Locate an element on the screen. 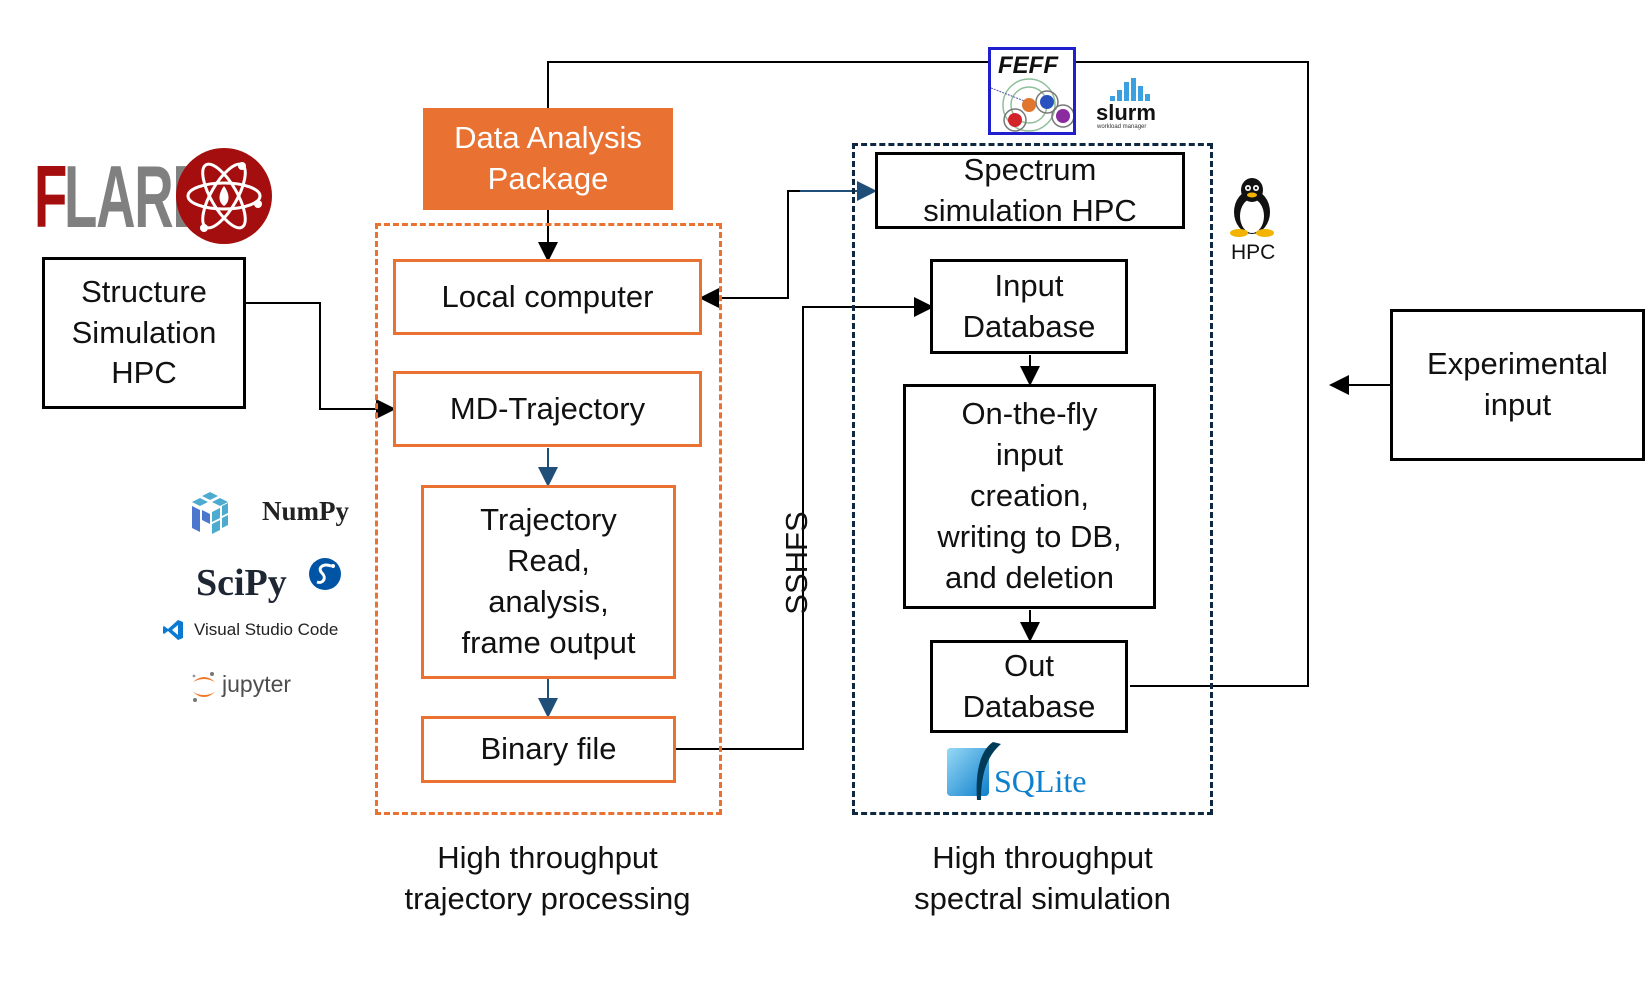  flare-atom-icon is located at coordinates (224, 196).